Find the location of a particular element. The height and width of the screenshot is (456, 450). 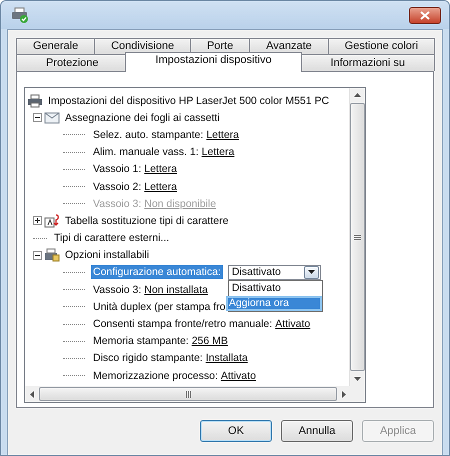

tree-item: Impostazioni del dispositivo HP LaserJet 500 color M551 PC is located at coordinates (189, 101).